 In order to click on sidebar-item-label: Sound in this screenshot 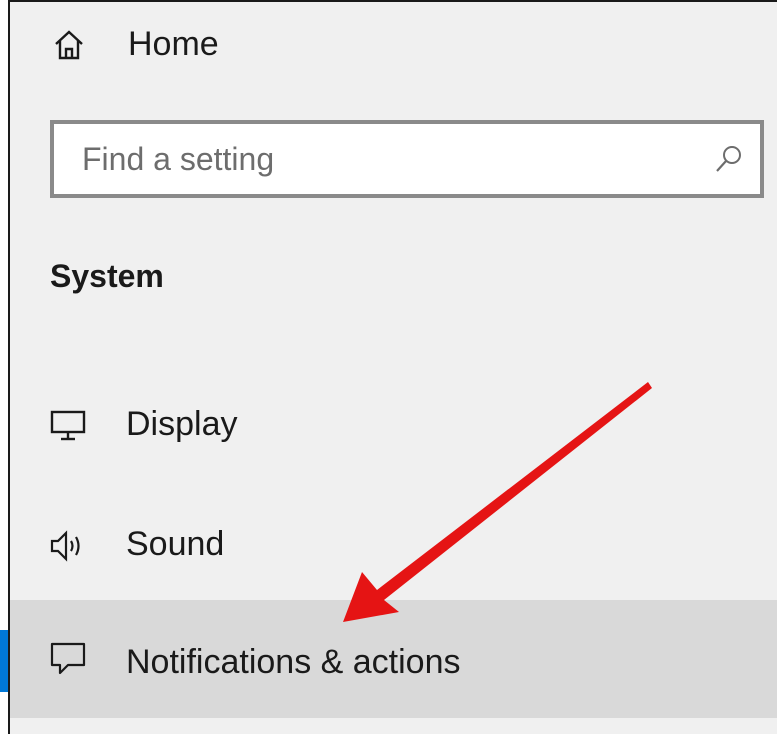, I will do `click(175, 544)`.